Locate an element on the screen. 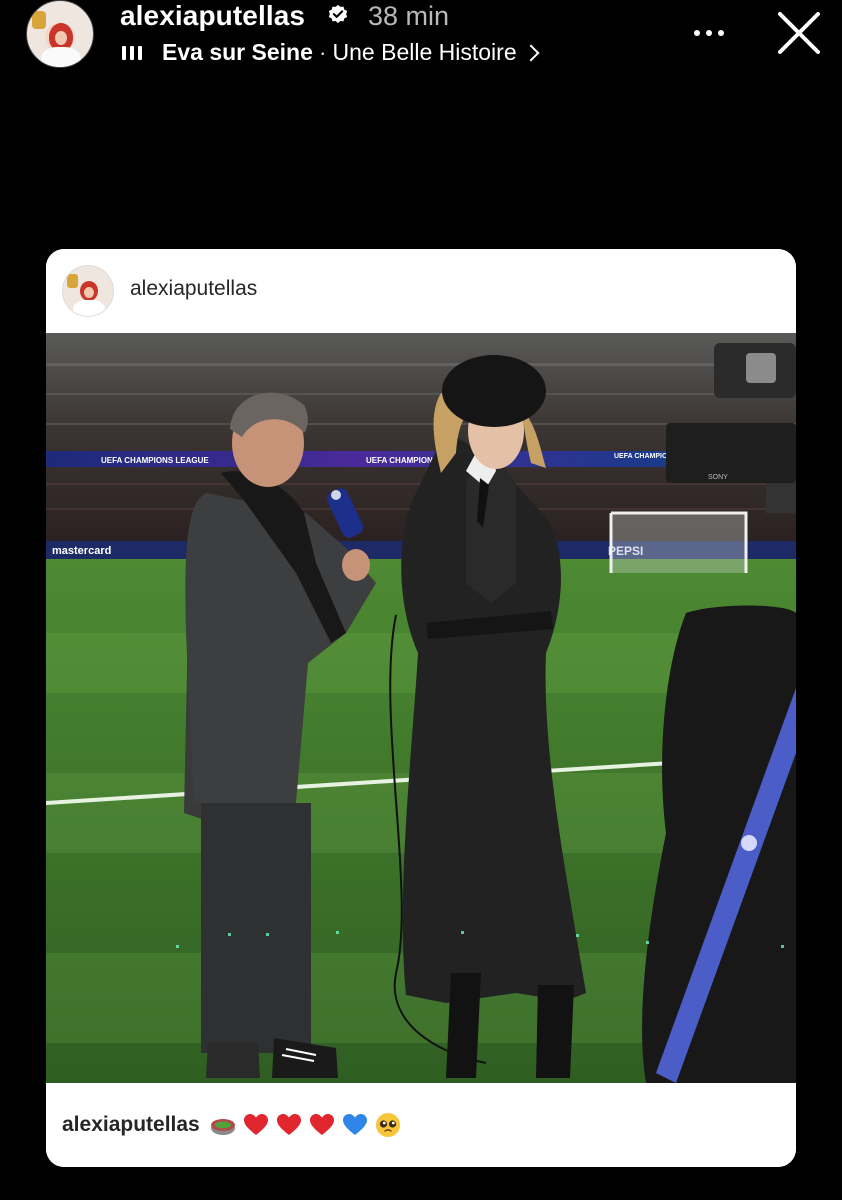 The width and height of the screenshot is (842, 1200). fur-hat is located at coordinates (494, 391).